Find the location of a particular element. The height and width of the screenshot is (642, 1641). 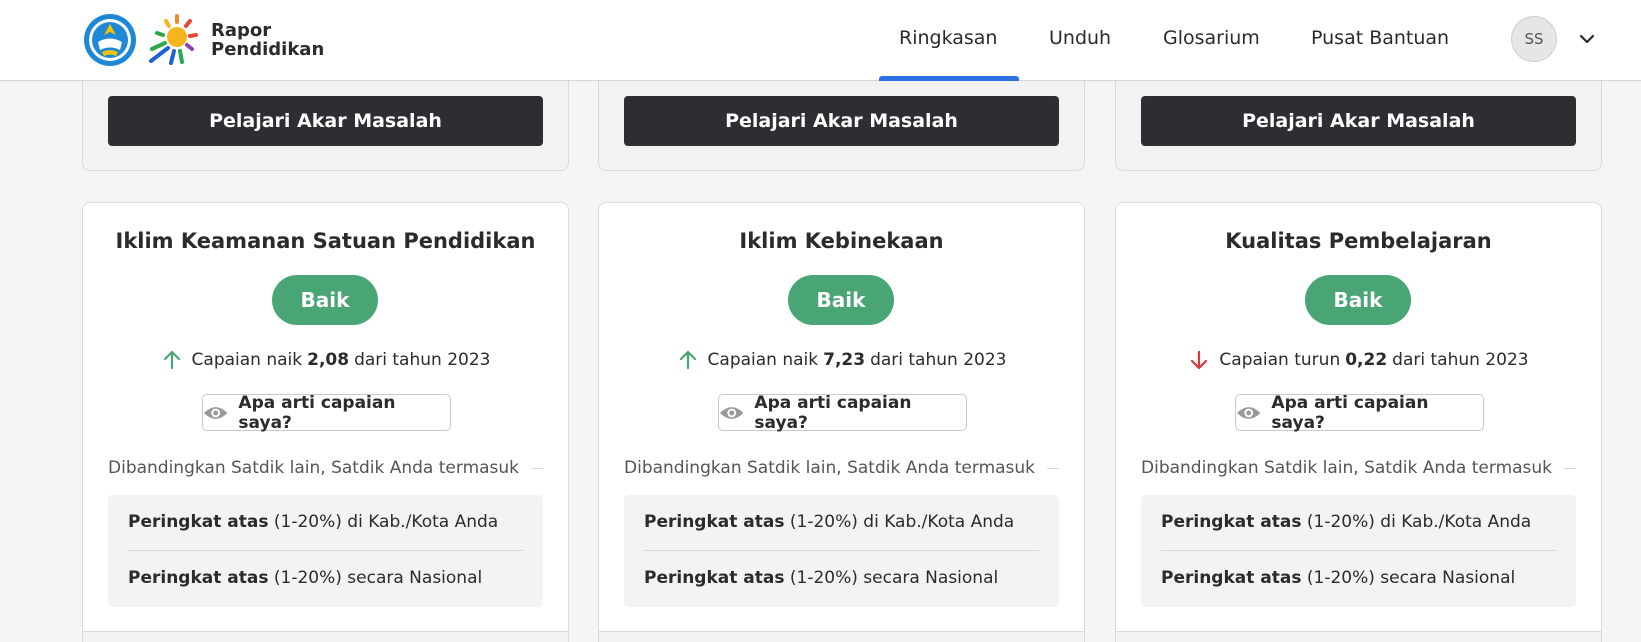

brand-name: Rapor Pendidikan is located at coordinates (267, 40).